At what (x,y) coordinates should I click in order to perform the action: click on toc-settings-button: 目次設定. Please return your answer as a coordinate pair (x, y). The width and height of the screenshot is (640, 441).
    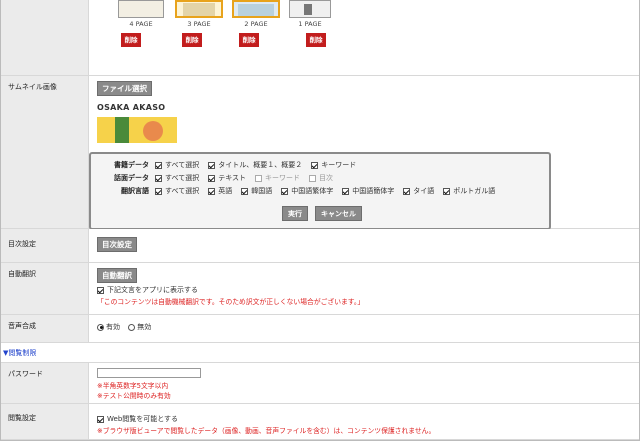
    Looking at the image, I should click on (117, 244).